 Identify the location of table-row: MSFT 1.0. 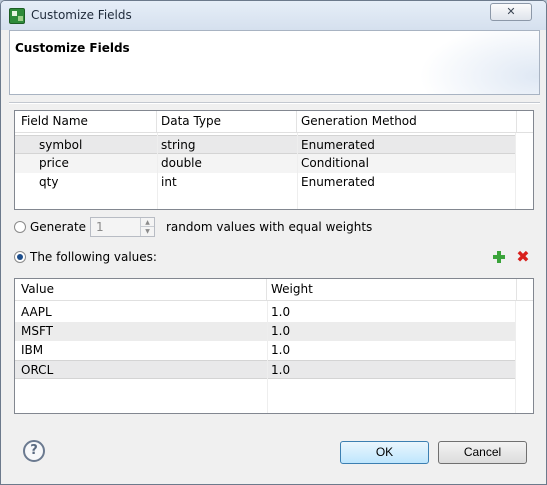
(265, 331).